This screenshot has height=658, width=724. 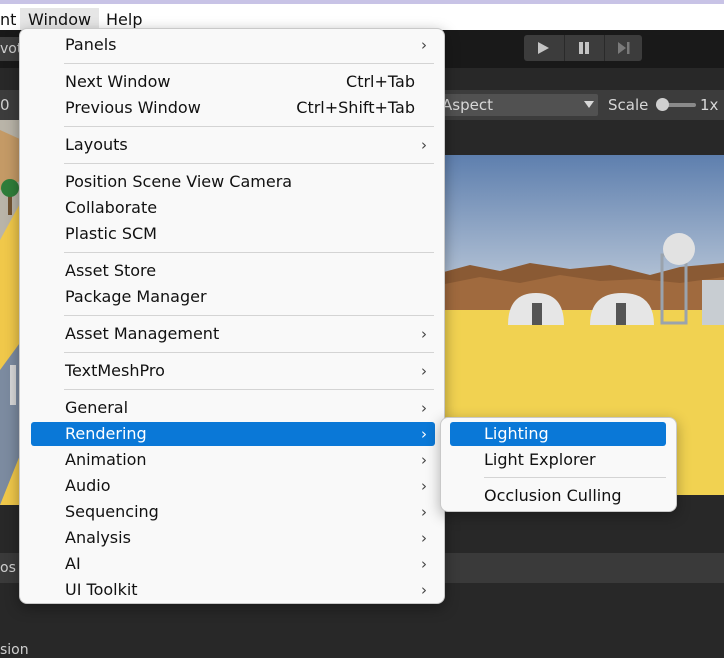 What do you see at coordinates (233, 45) in the screenshot?
I see `menu-item-panels: Panels ›` at bounding box center [233, 45].